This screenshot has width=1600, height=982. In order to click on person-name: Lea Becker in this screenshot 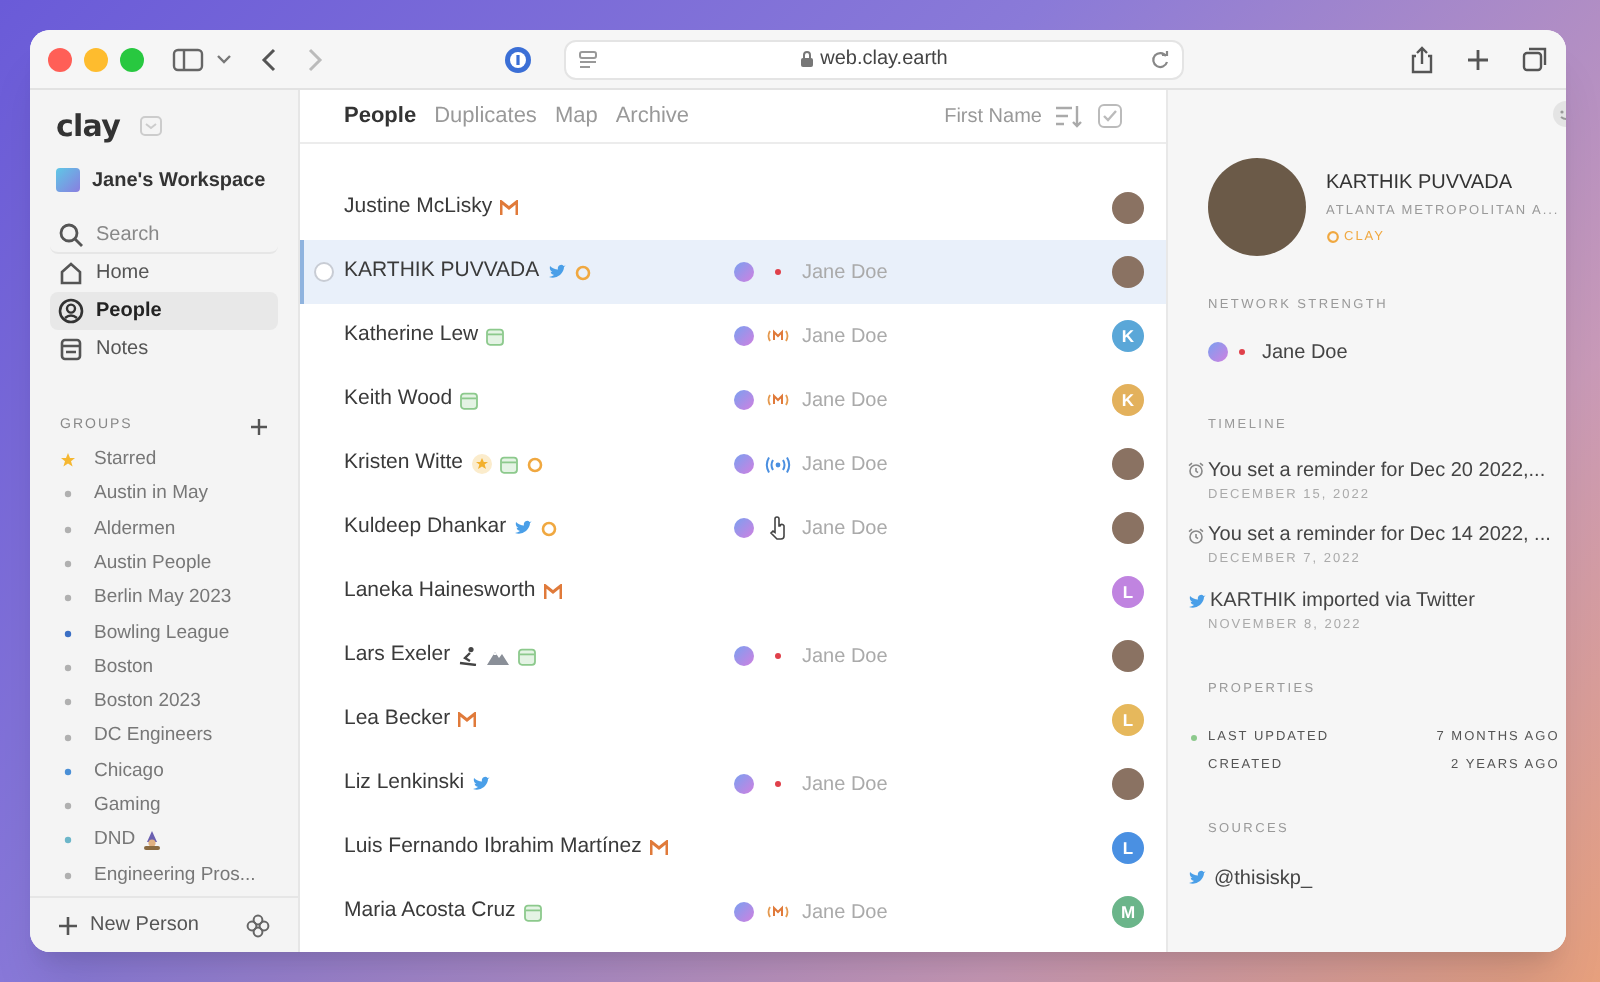, I will do `click(397, 719)`.